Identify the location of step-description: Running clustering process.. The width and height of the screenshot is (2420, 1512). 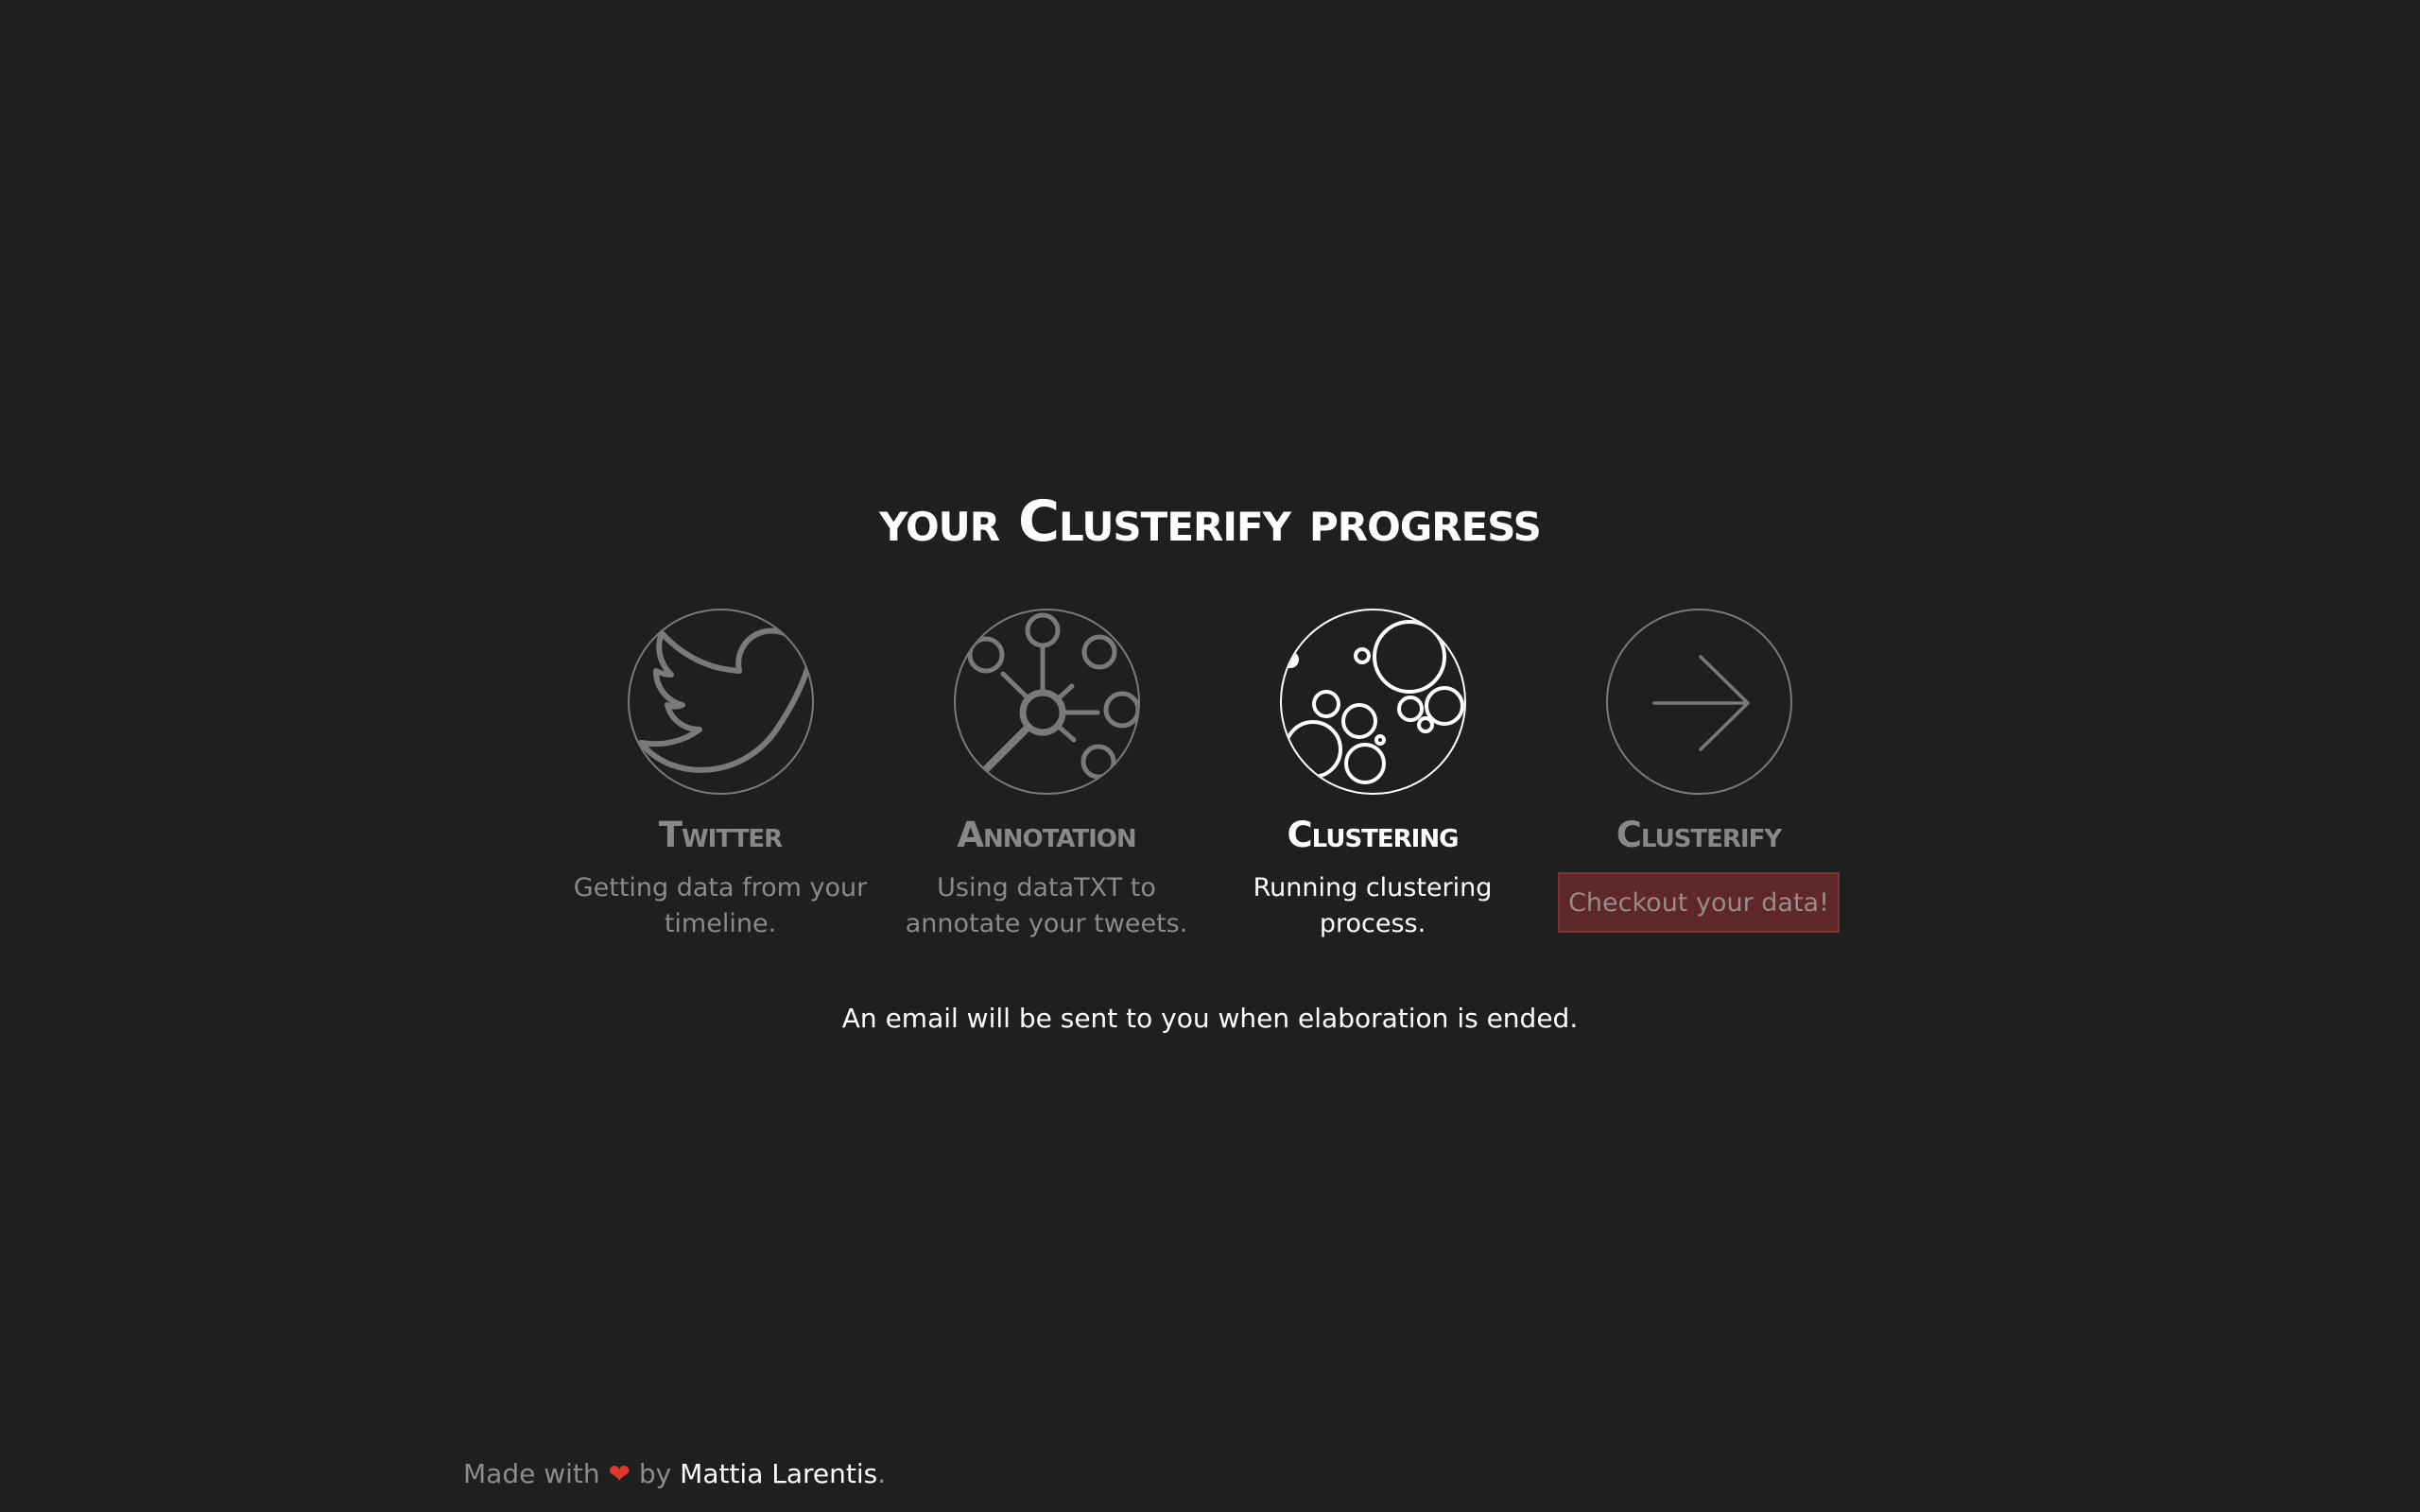
(1373, 905).